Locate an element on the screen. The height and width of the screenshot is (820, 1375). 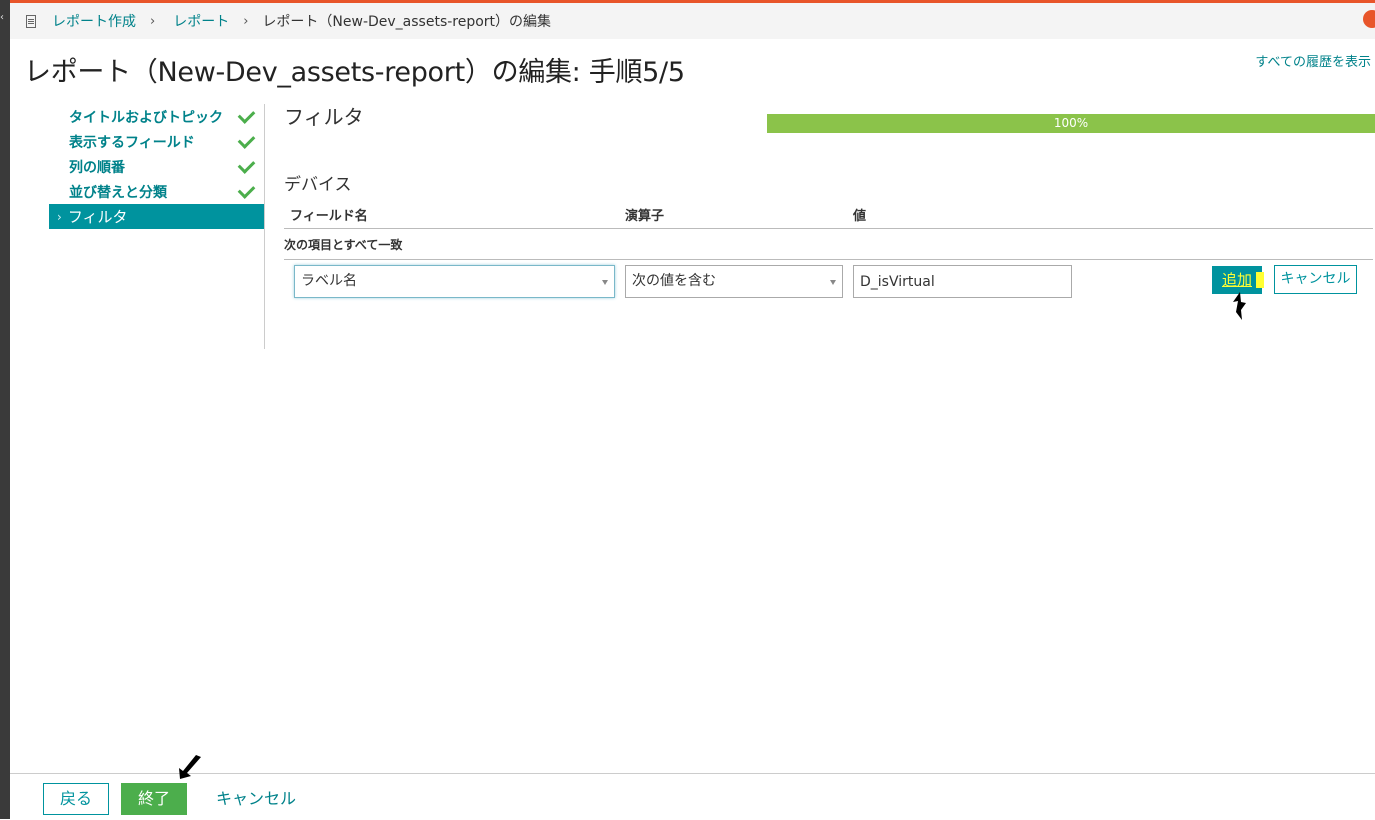
step-filter: › フィルタ is located at coordinates (156, 216).